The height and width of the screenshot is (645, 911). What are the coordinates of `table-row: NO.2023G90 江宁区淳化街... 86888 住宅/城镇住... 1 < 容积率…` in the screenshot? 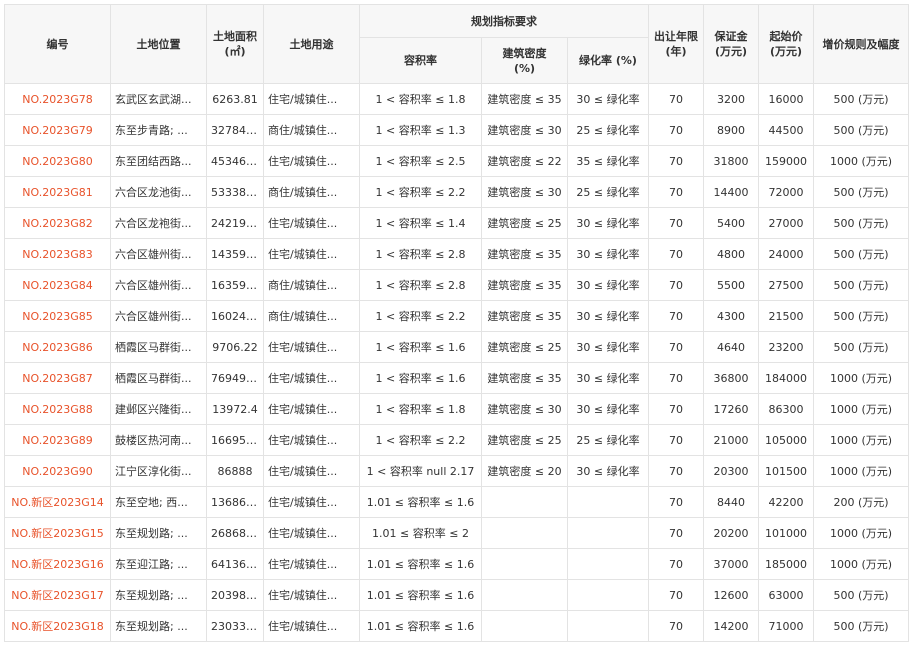 It's located at (456, 471).